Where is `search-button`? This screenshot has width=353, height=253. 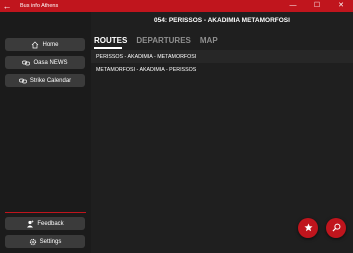
search-button is located at coordinates (336, 228).